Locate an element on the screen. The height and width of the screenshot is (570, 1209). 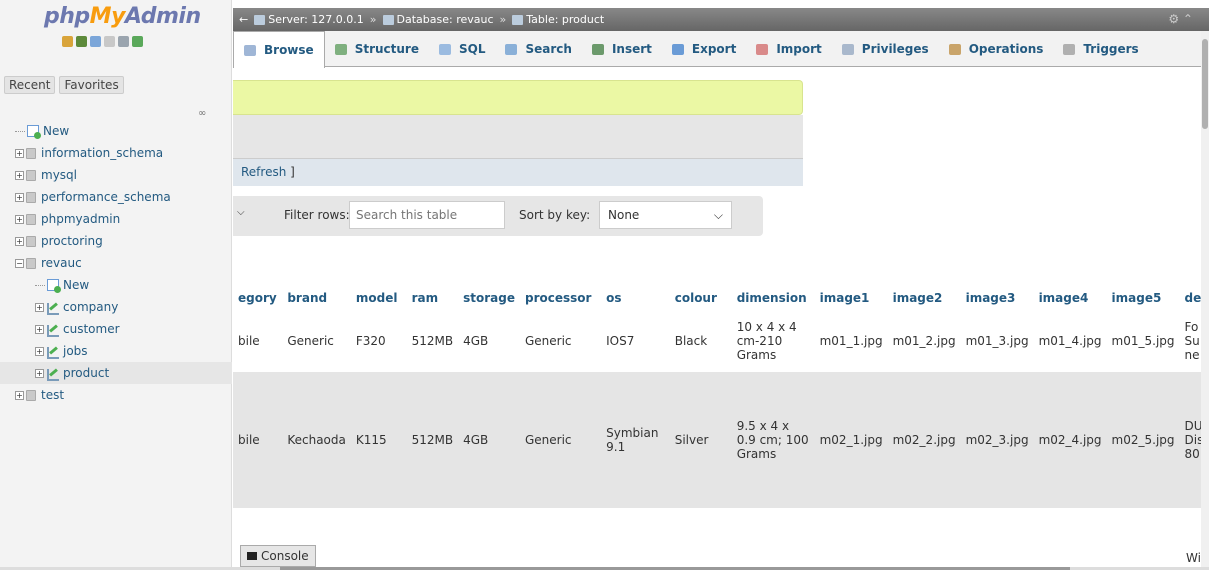
filter-rows-input is located at coordinates (427, 215).